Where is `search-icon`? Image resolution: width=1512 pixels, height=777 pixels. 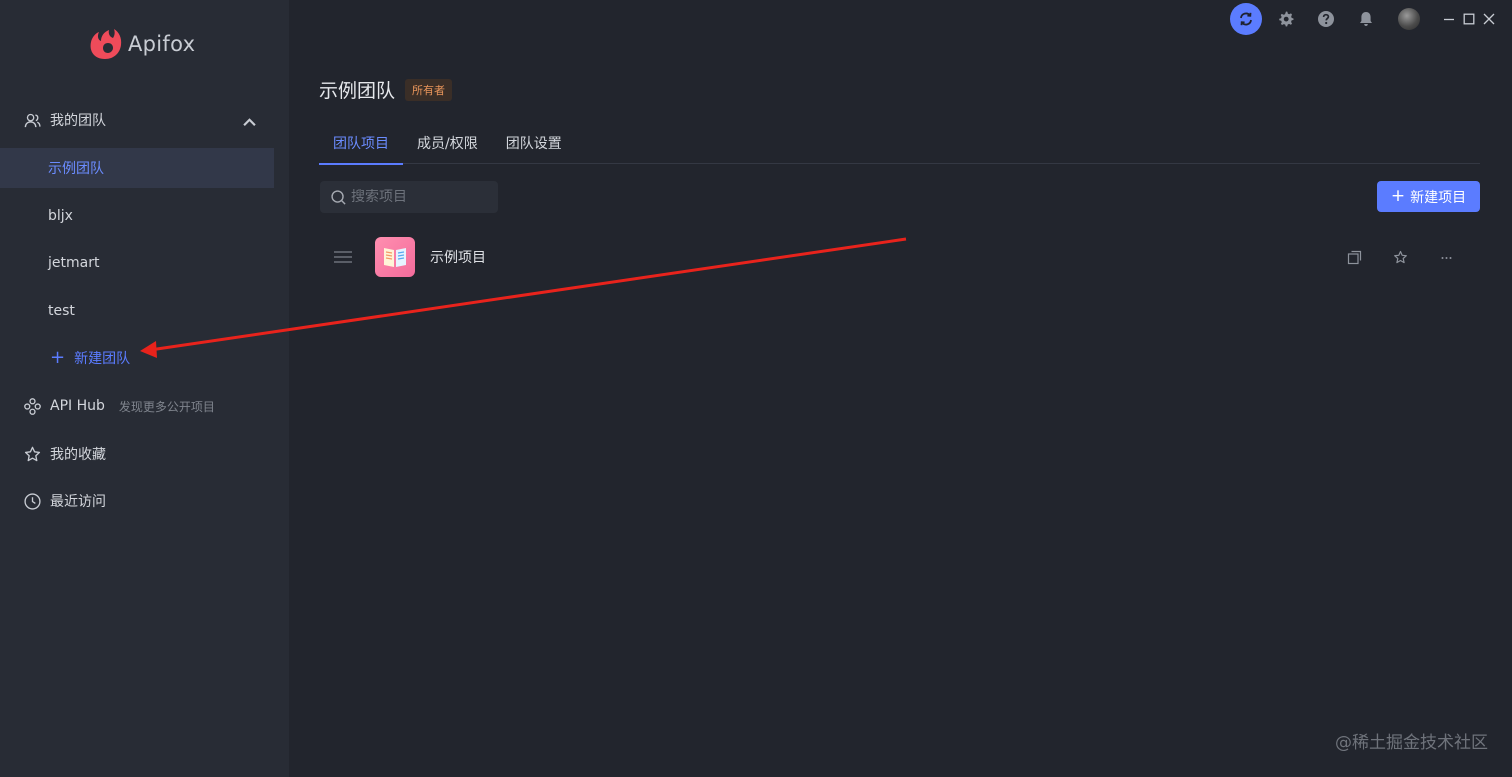 search-icon is located at coordinates (338, 197).